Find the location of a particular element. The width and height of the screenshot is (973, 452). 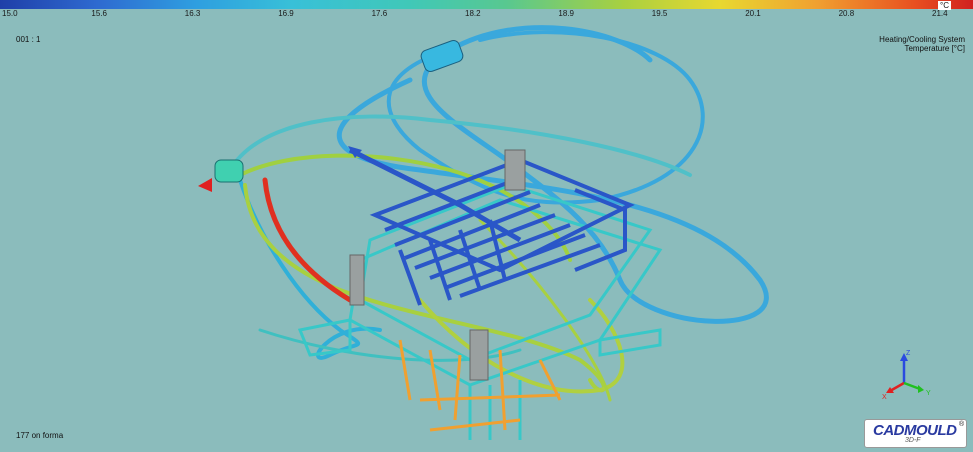

axis-y-label: Y is located at coordinates (928, 393).